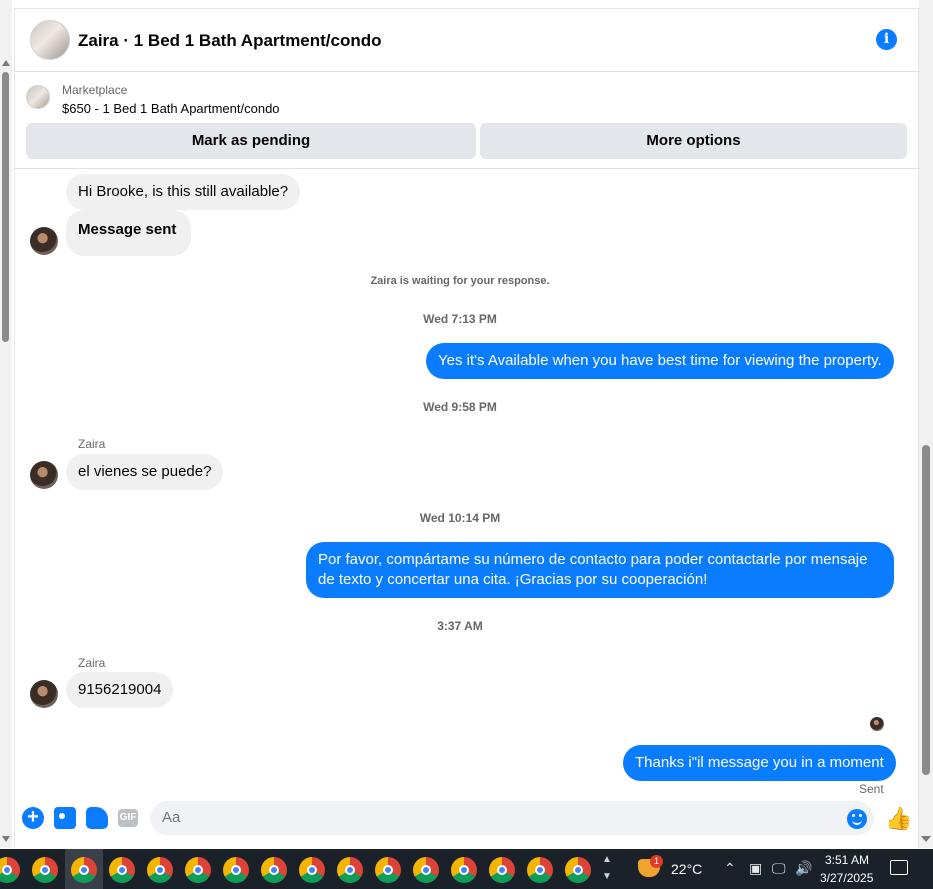 The height and width of the screenshot is (889, 933). What do you see at coordinates (38, 97) in the screenshot?
I see `listing-thumbnail` at bounding box center [38, 97].